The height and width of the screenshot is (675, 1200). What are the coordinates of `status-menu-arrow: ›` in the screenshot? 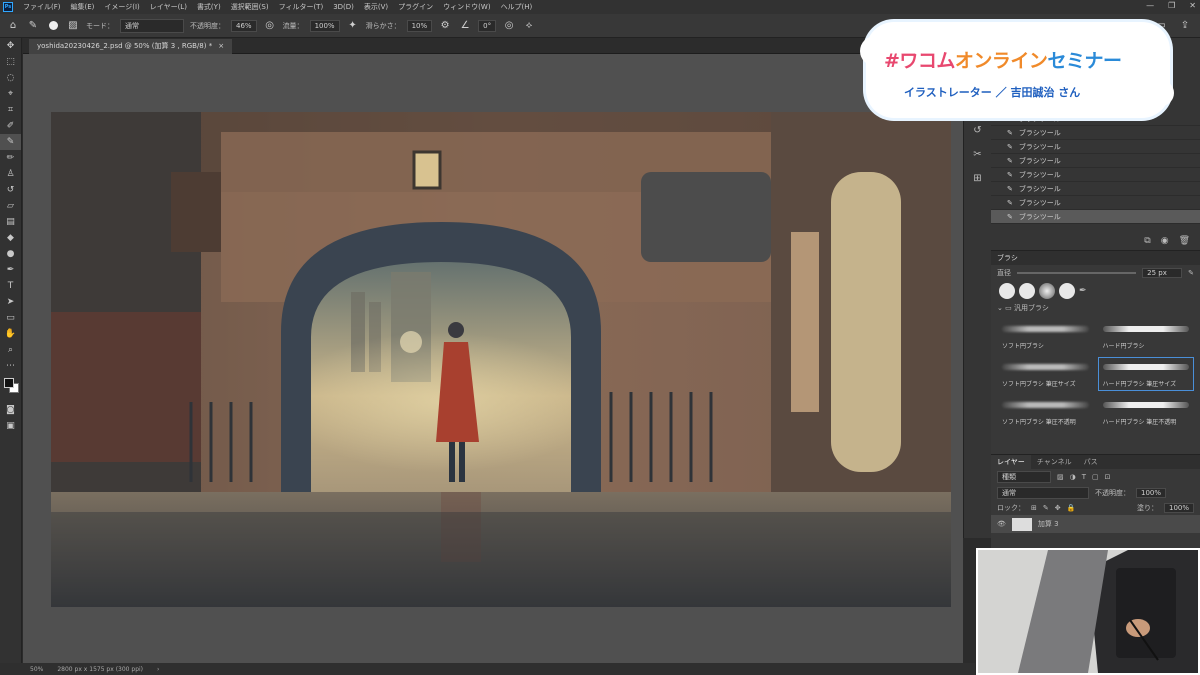 It's located at (158, 669).